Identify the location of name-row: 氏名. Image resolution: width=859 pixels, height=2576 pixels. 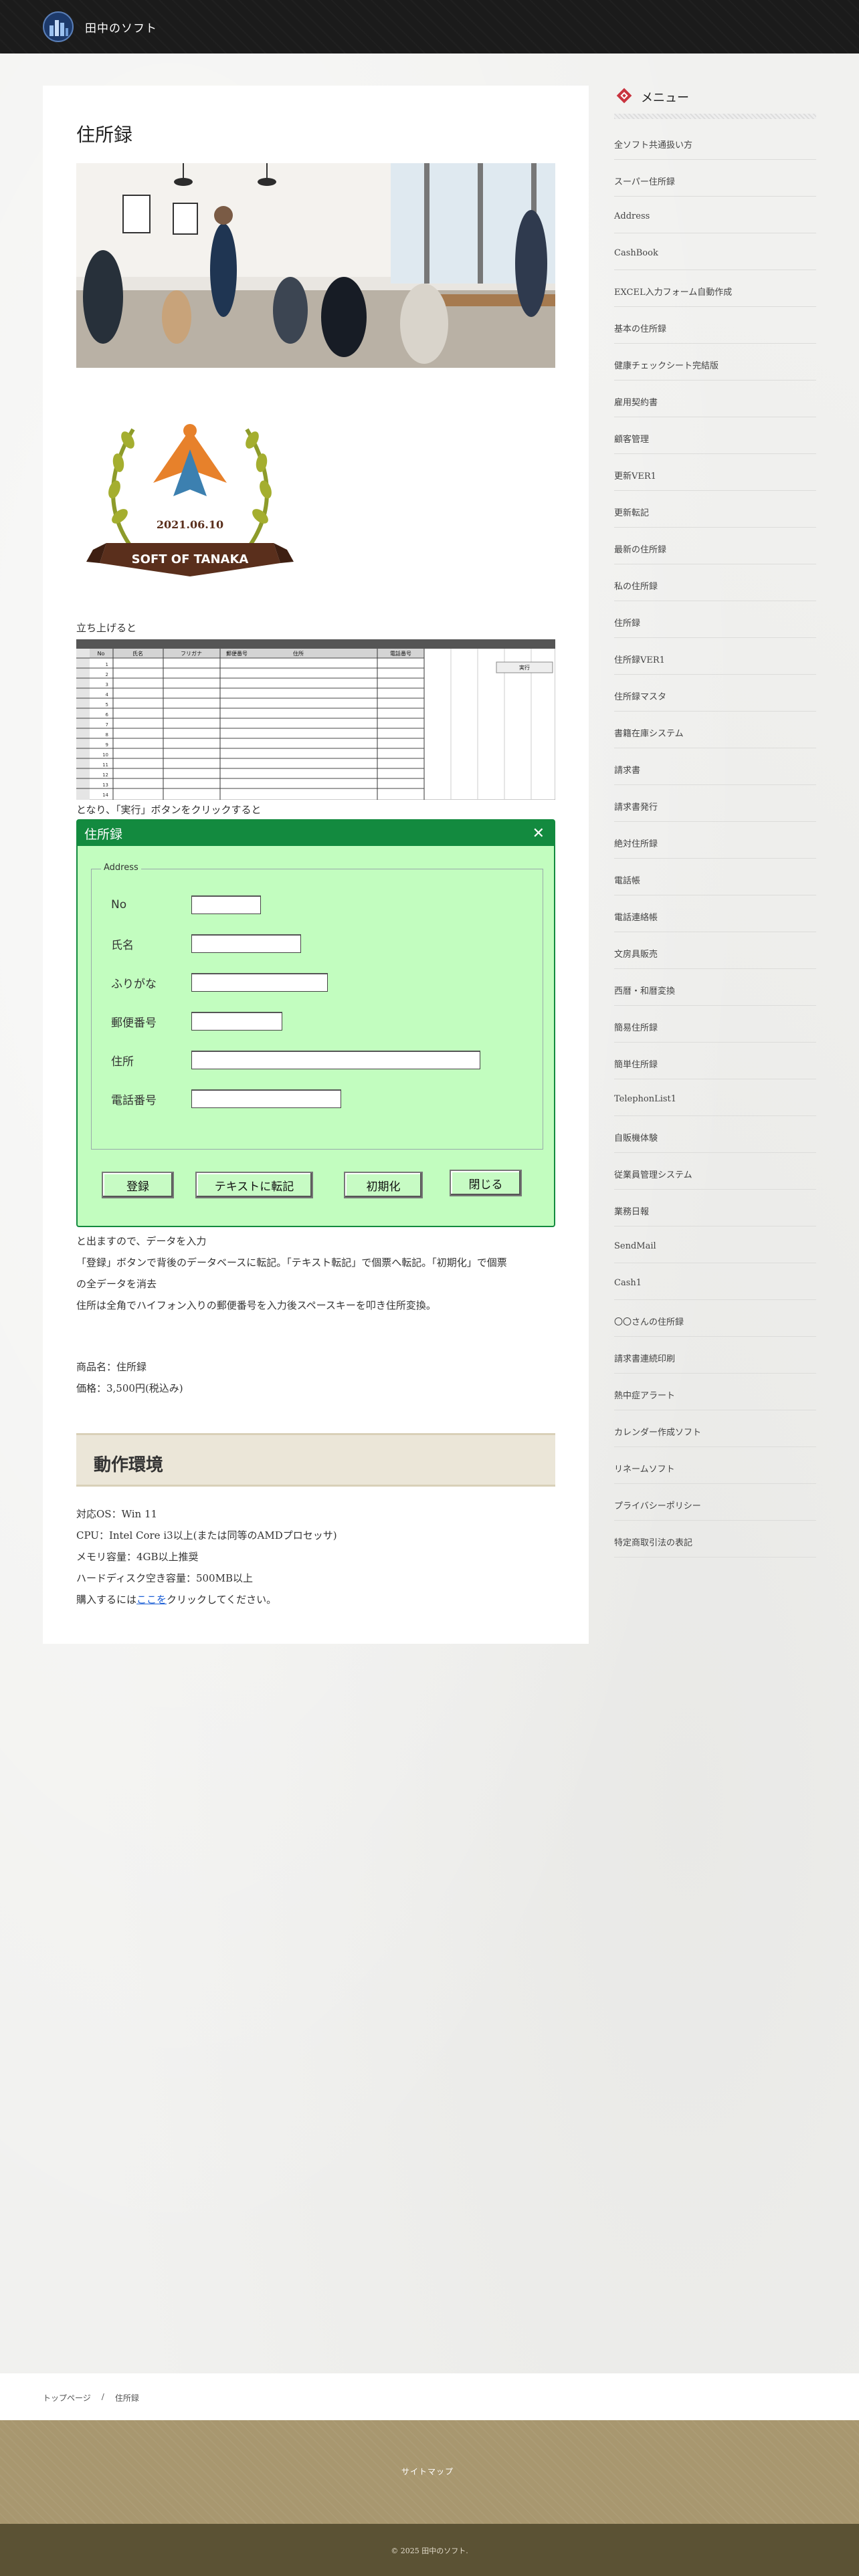
(206, 943).